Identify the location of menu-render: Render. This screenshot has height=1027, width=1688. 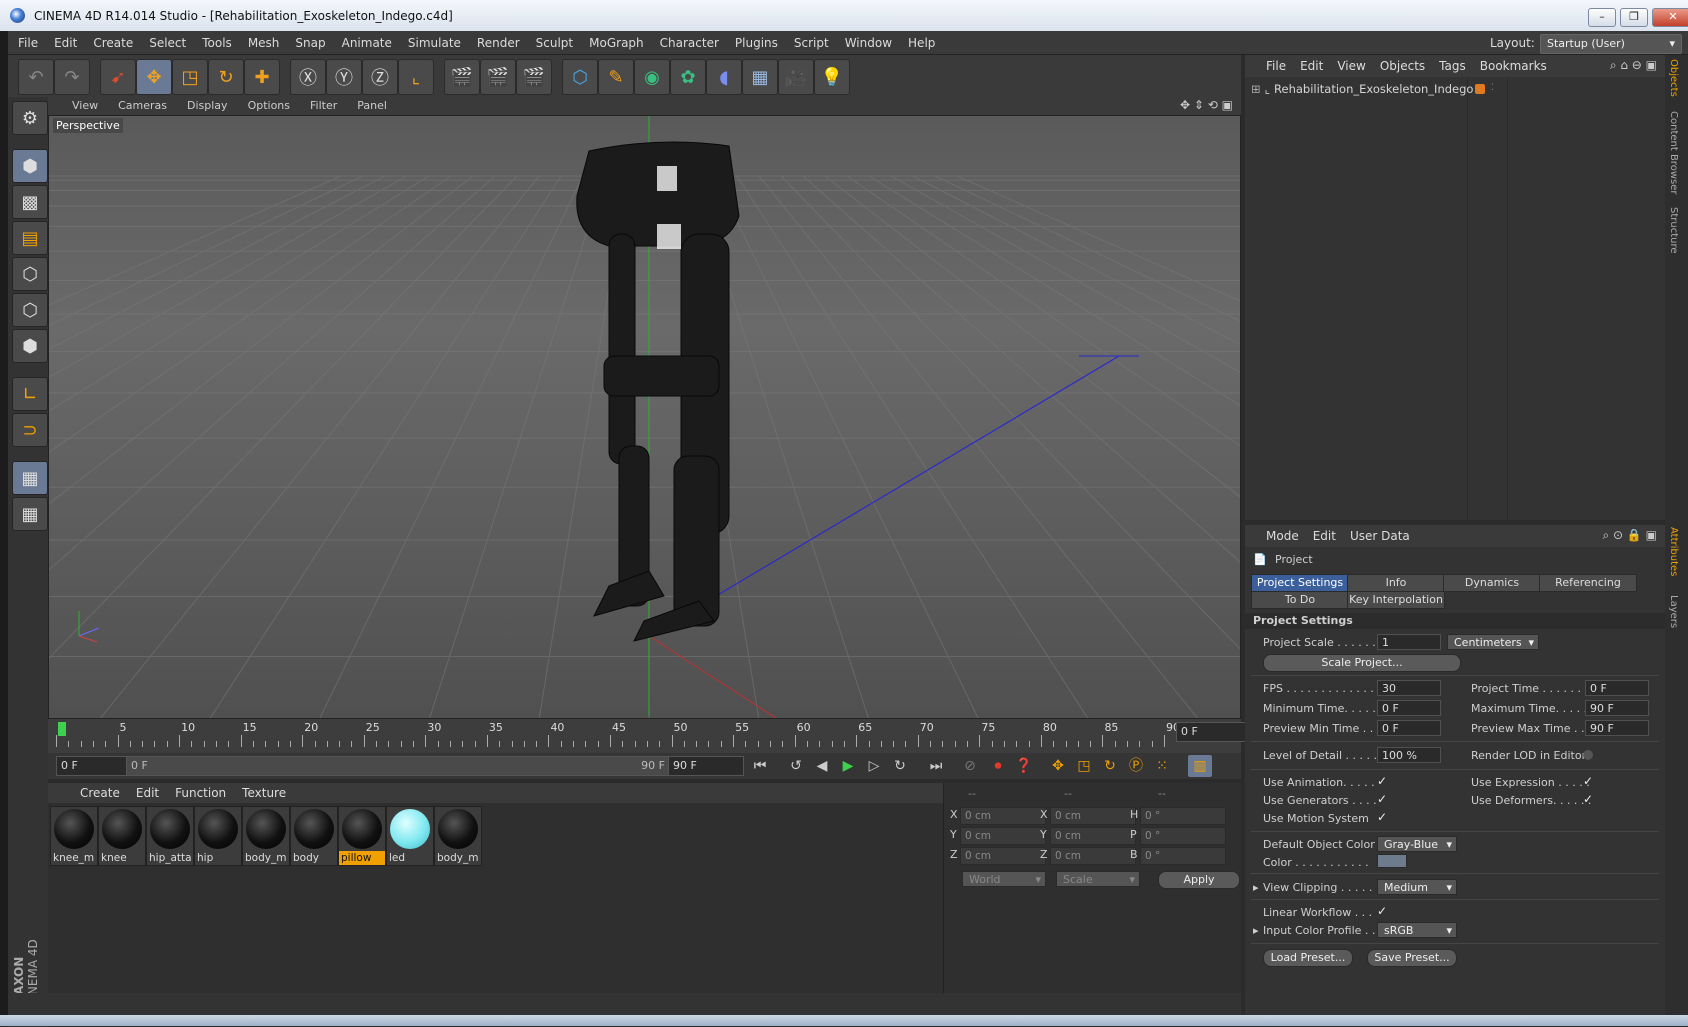
(498, 43).